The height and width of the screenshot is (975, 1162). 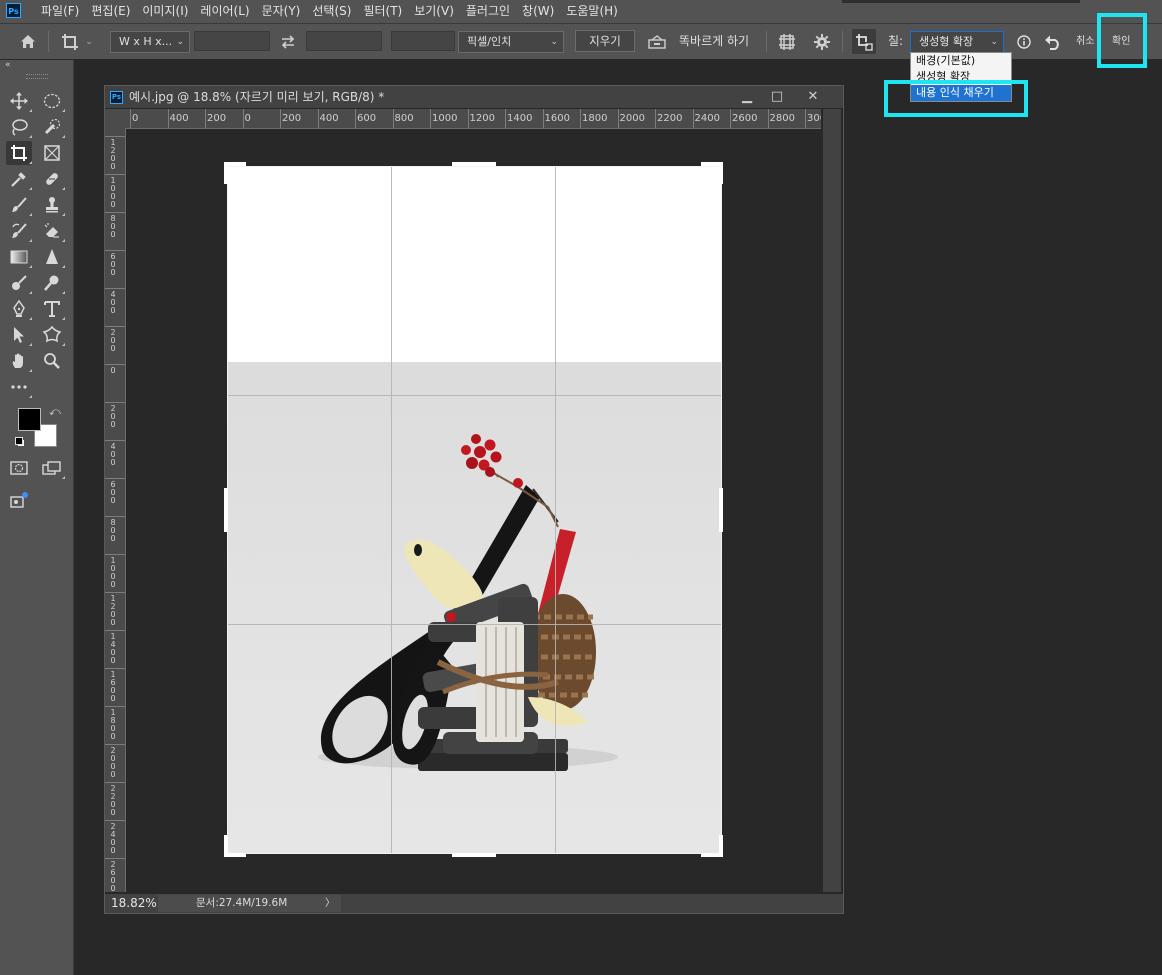 What do you see at coordinates (721, 173) in the screenshot?
I see `crop-handle-top-right` at bounding box center [721, 173].